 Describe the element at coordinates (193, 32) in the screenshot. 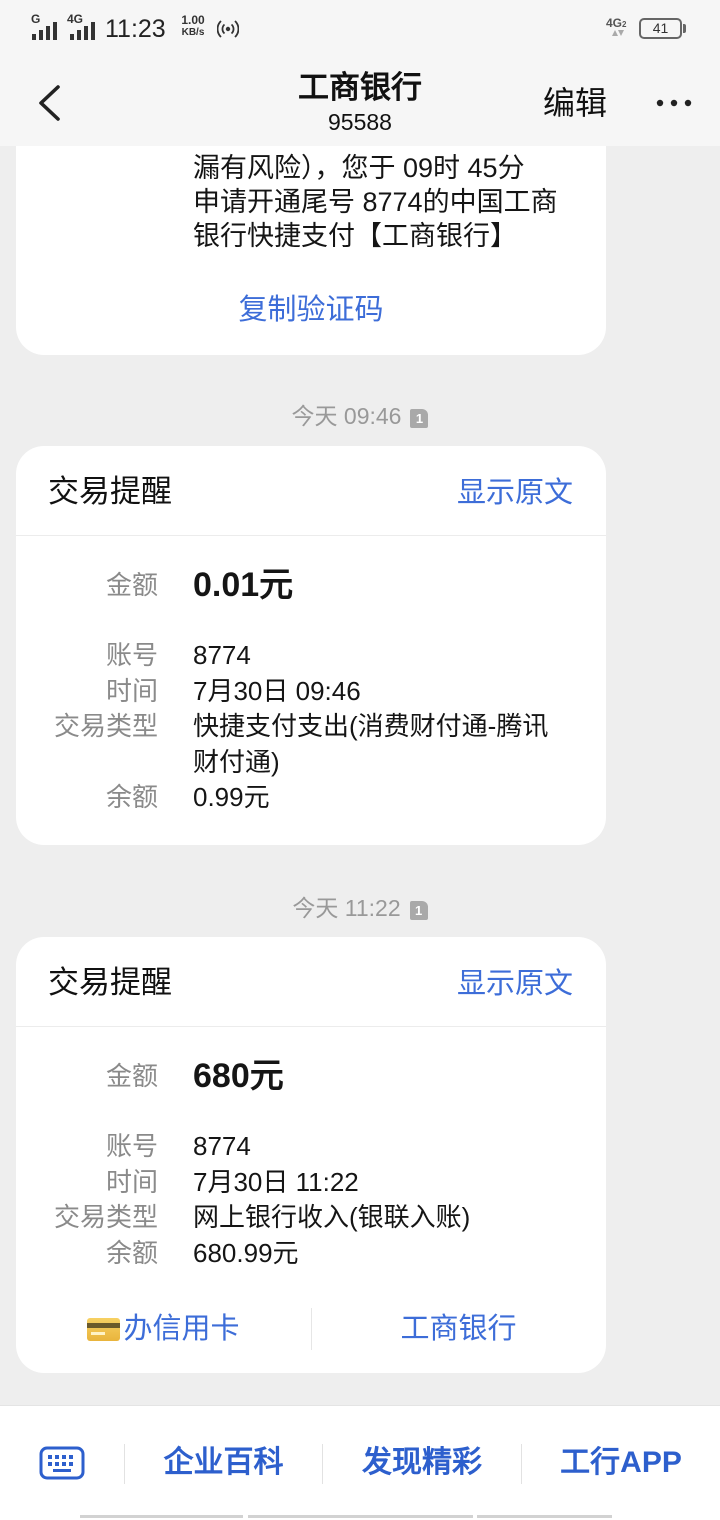

I see `network-speed-unit: KB/s` at that location.